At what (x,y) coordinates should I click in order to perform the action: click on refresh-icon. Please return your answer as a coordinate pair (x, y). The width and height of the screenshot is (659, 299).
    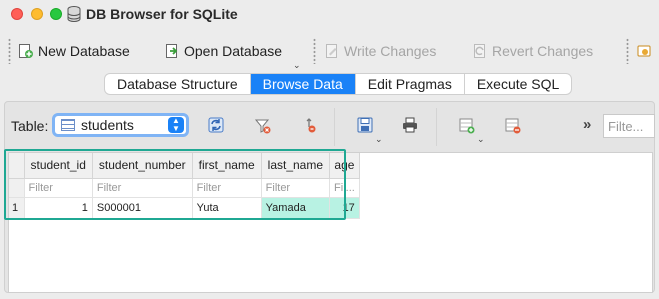
    Looking at the image, I should click on (216, 125).